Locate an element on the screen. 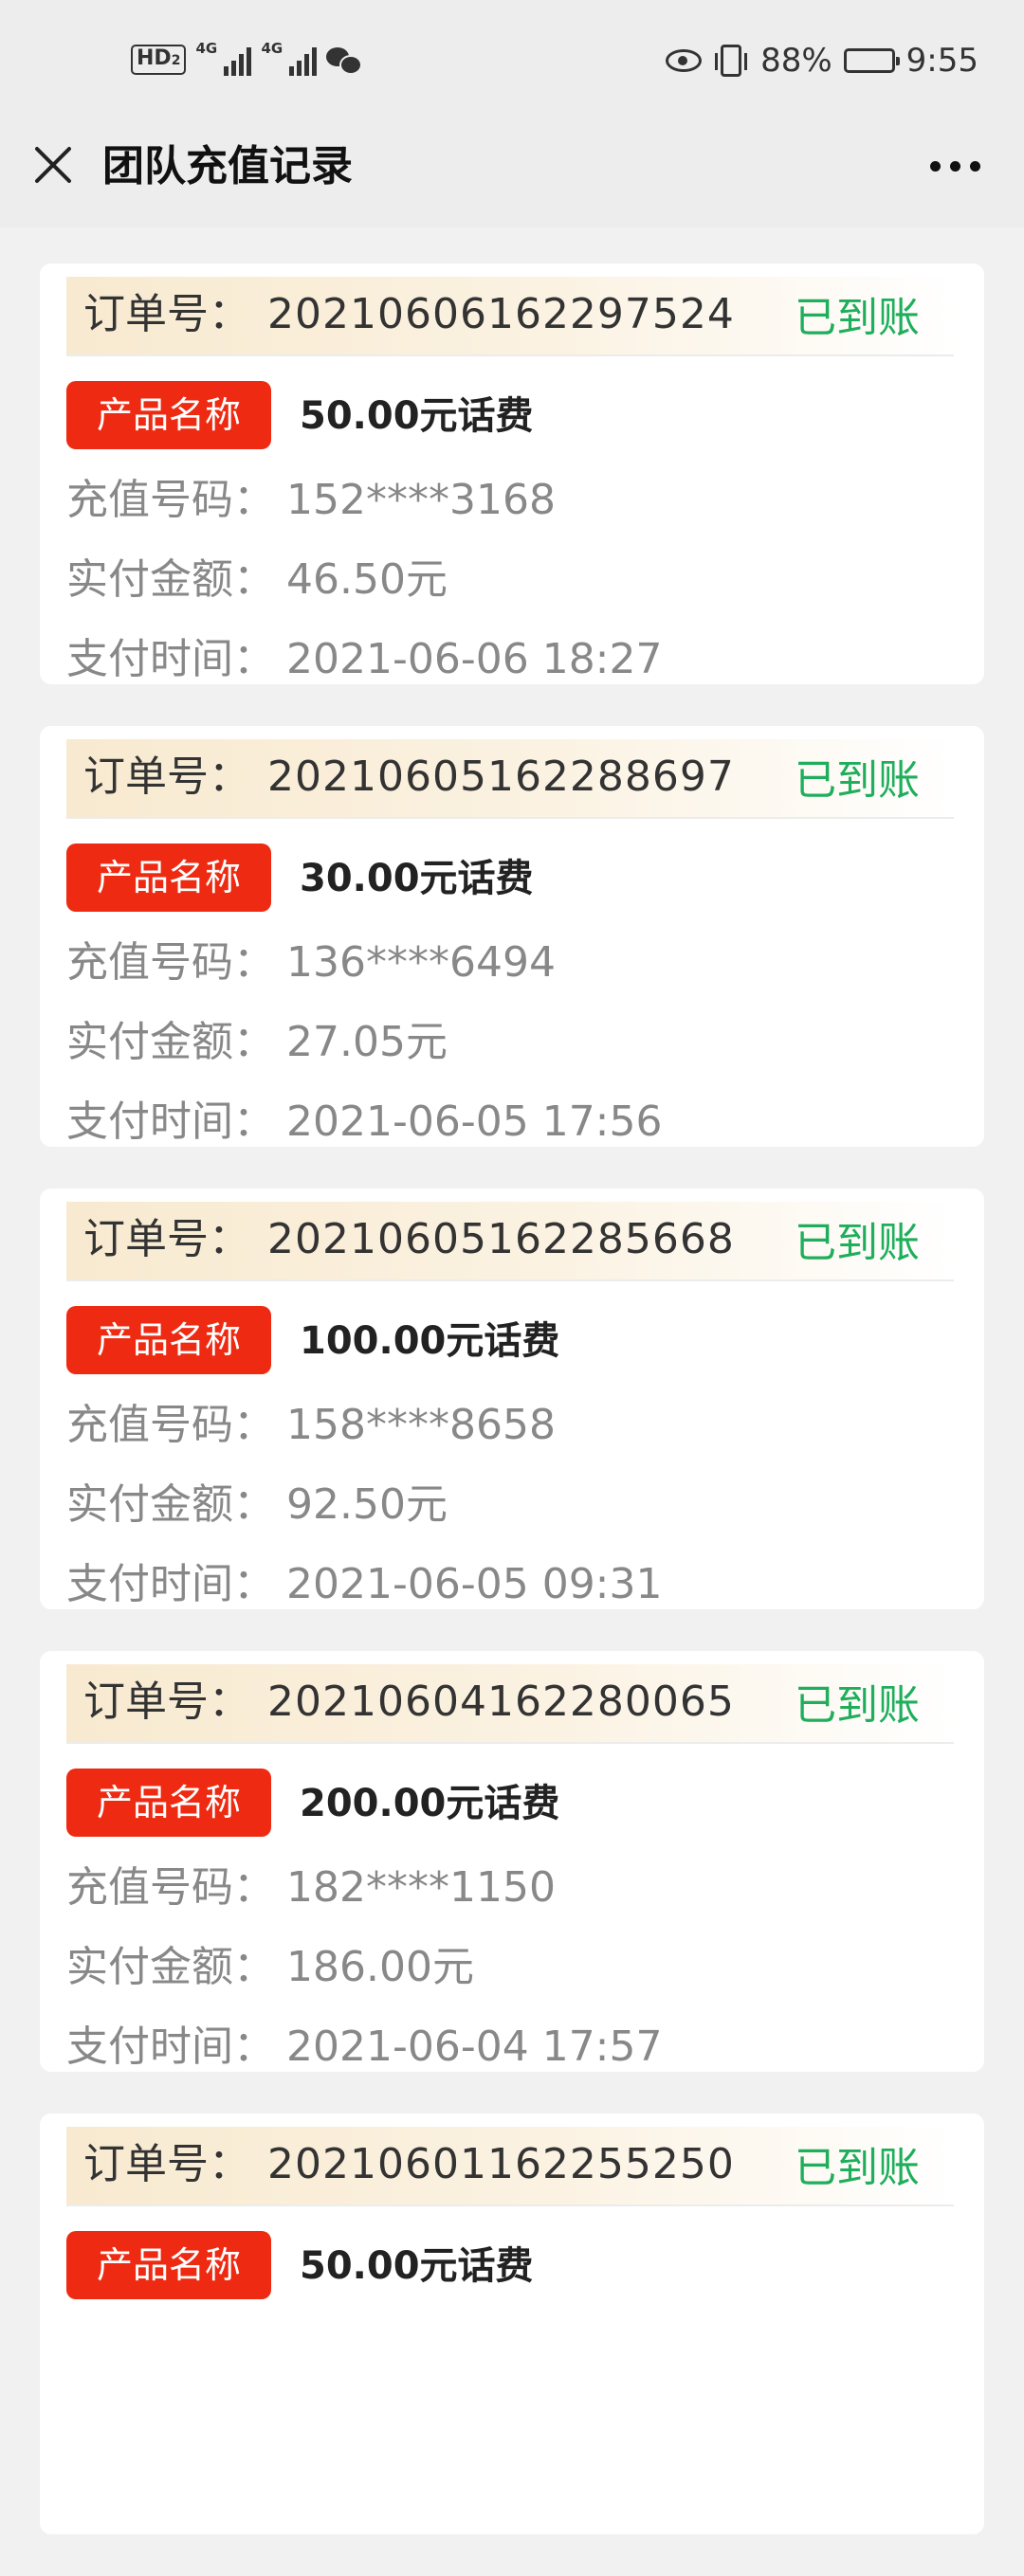 The width and height of the screenshot is (1024, 2576). hd-label: HD is located at coordinates (154, 58).